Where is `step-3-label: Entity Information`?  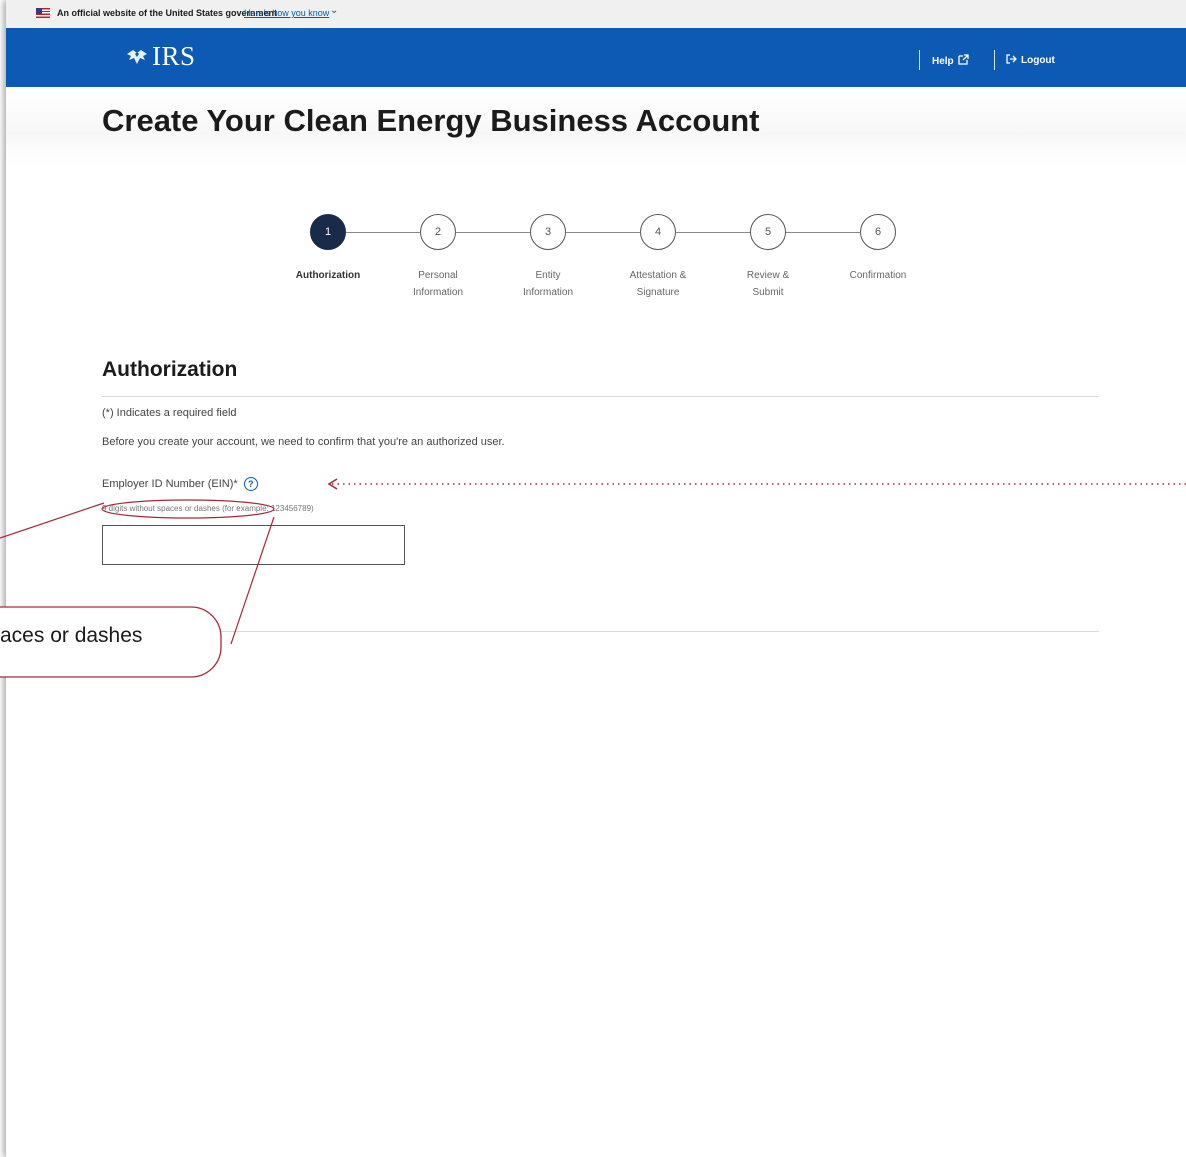
step-3-label: Entity Information is located at coordinates (548, 284).